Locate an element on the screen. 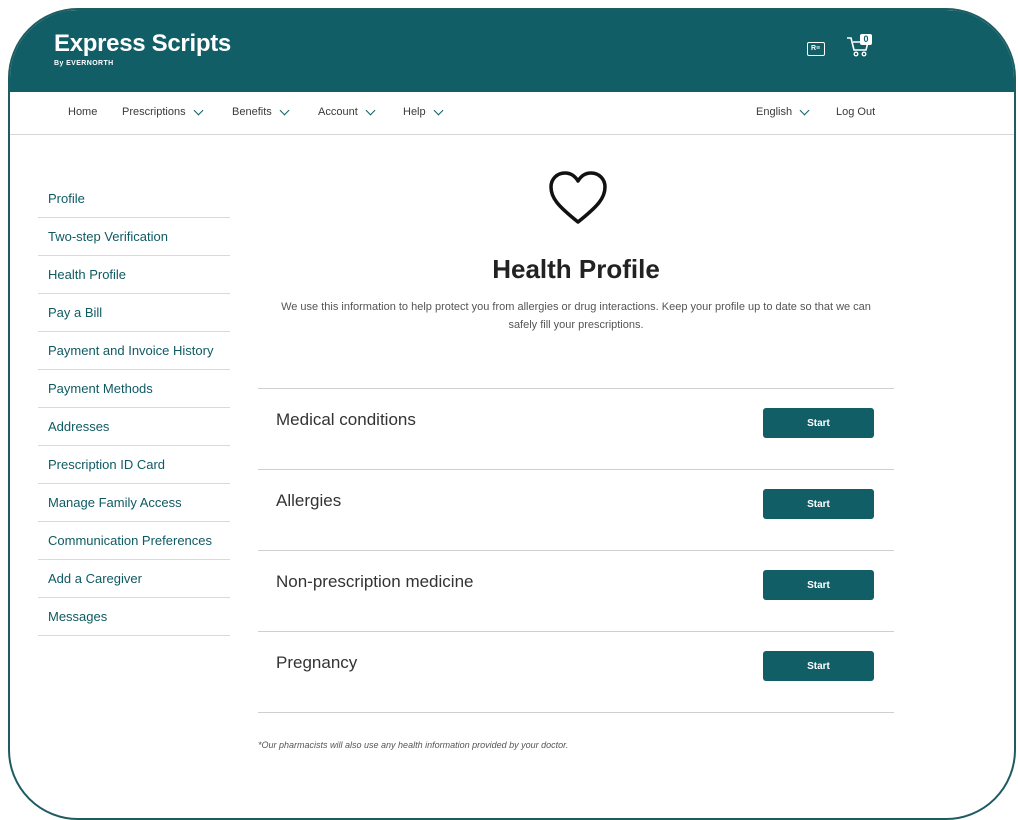 The image size is (1018, 820). logout-link: Log Out is located at coordinates (855, 112).